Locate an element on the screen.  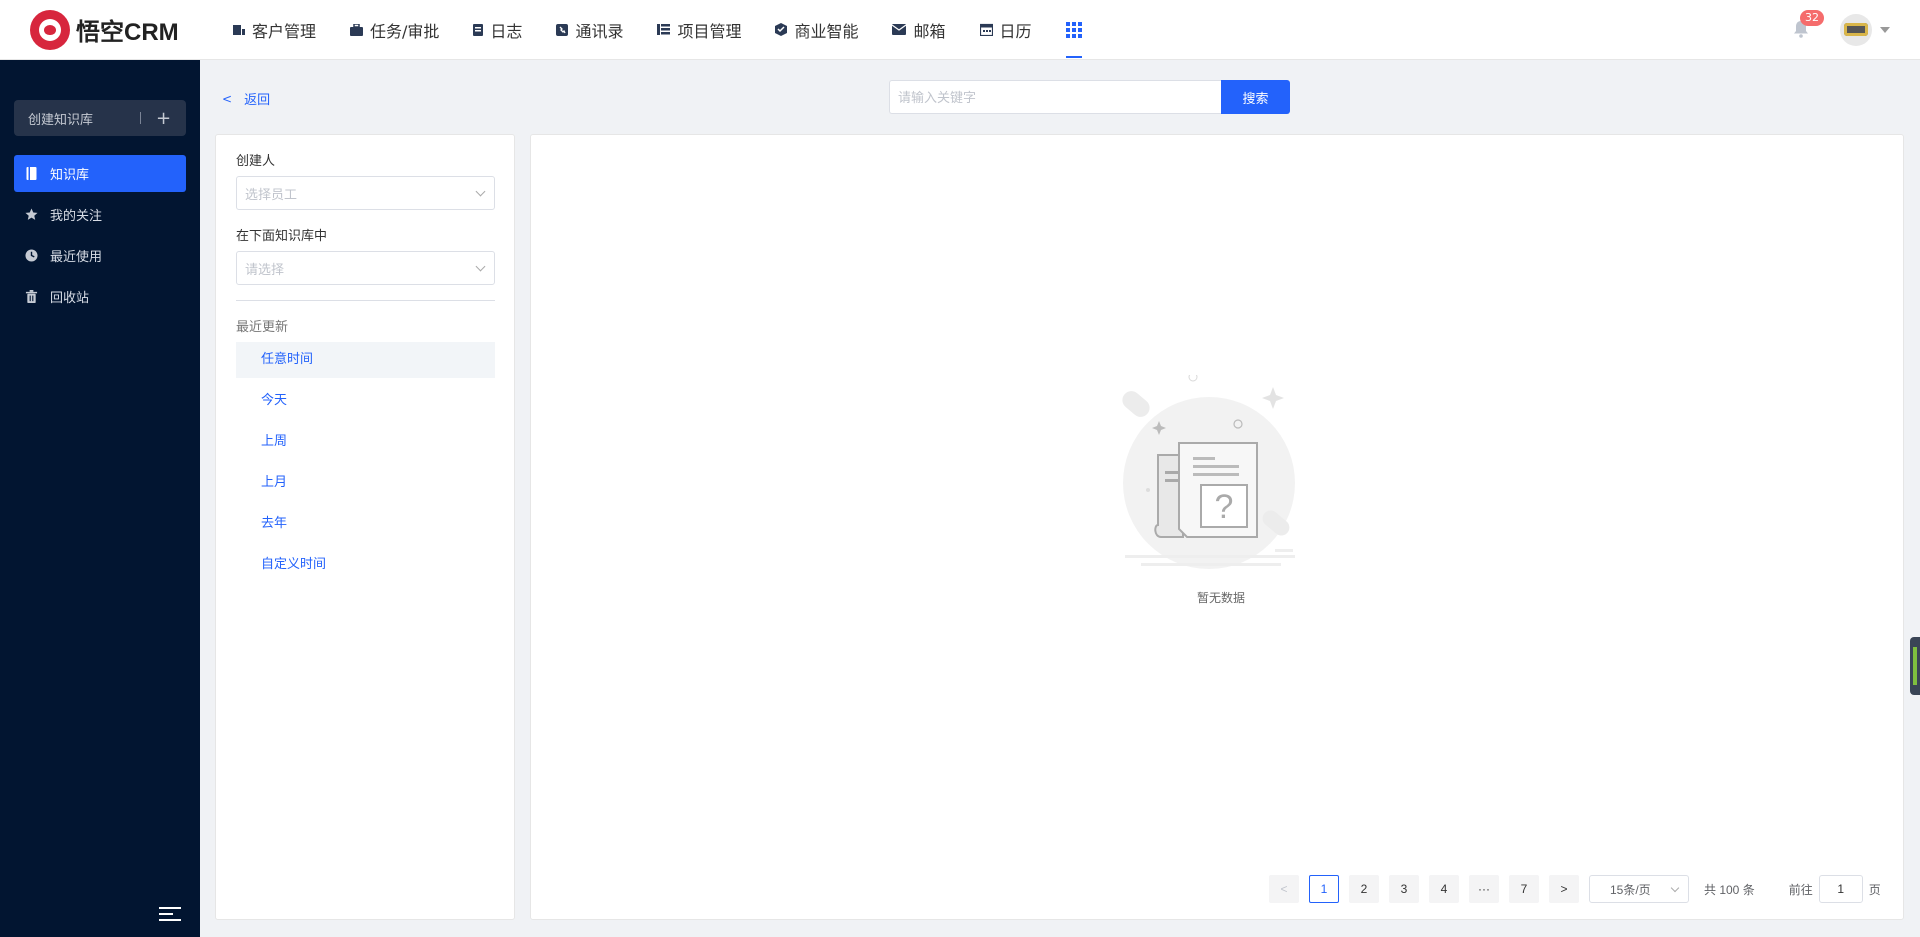
sidebar-item-favorites: 我的关注 is located at coordinates (100, 214).